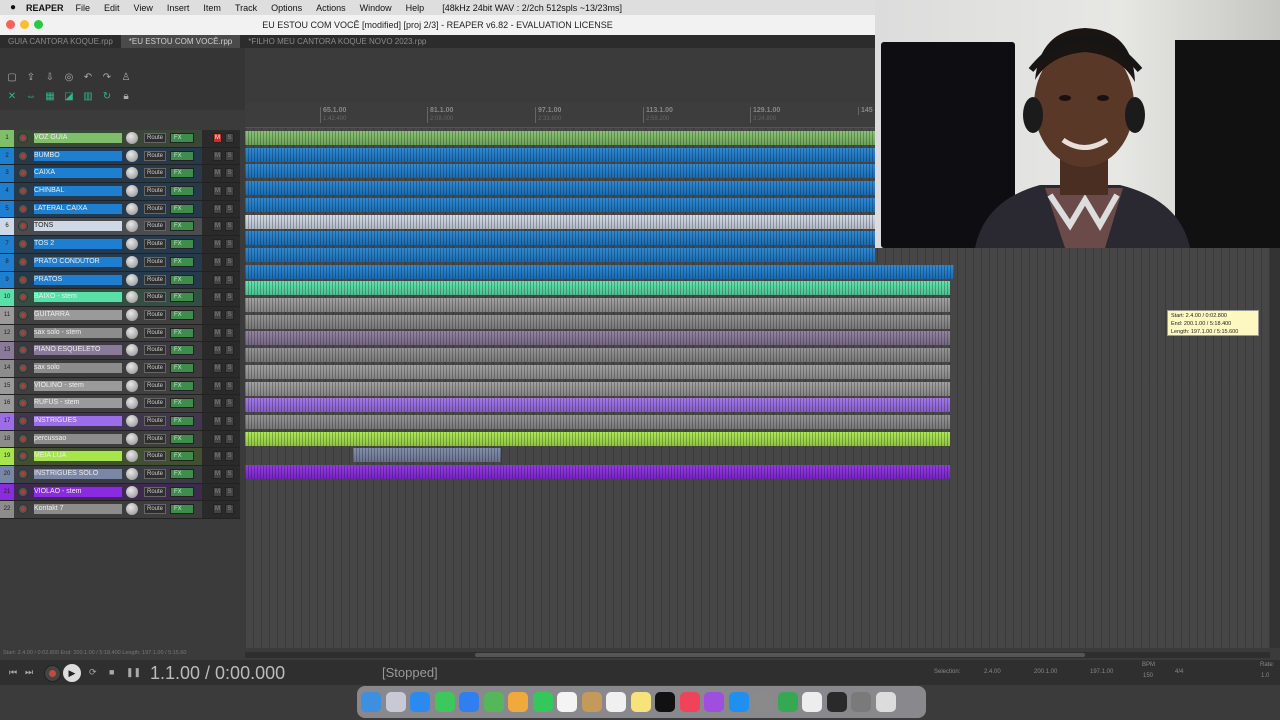 This screenshot has width=1280, height=720. What do you see at coordinates (78, 332) in the screenshot?
I see `track-name: sax solo - stem` at bounding box center [78, 332].